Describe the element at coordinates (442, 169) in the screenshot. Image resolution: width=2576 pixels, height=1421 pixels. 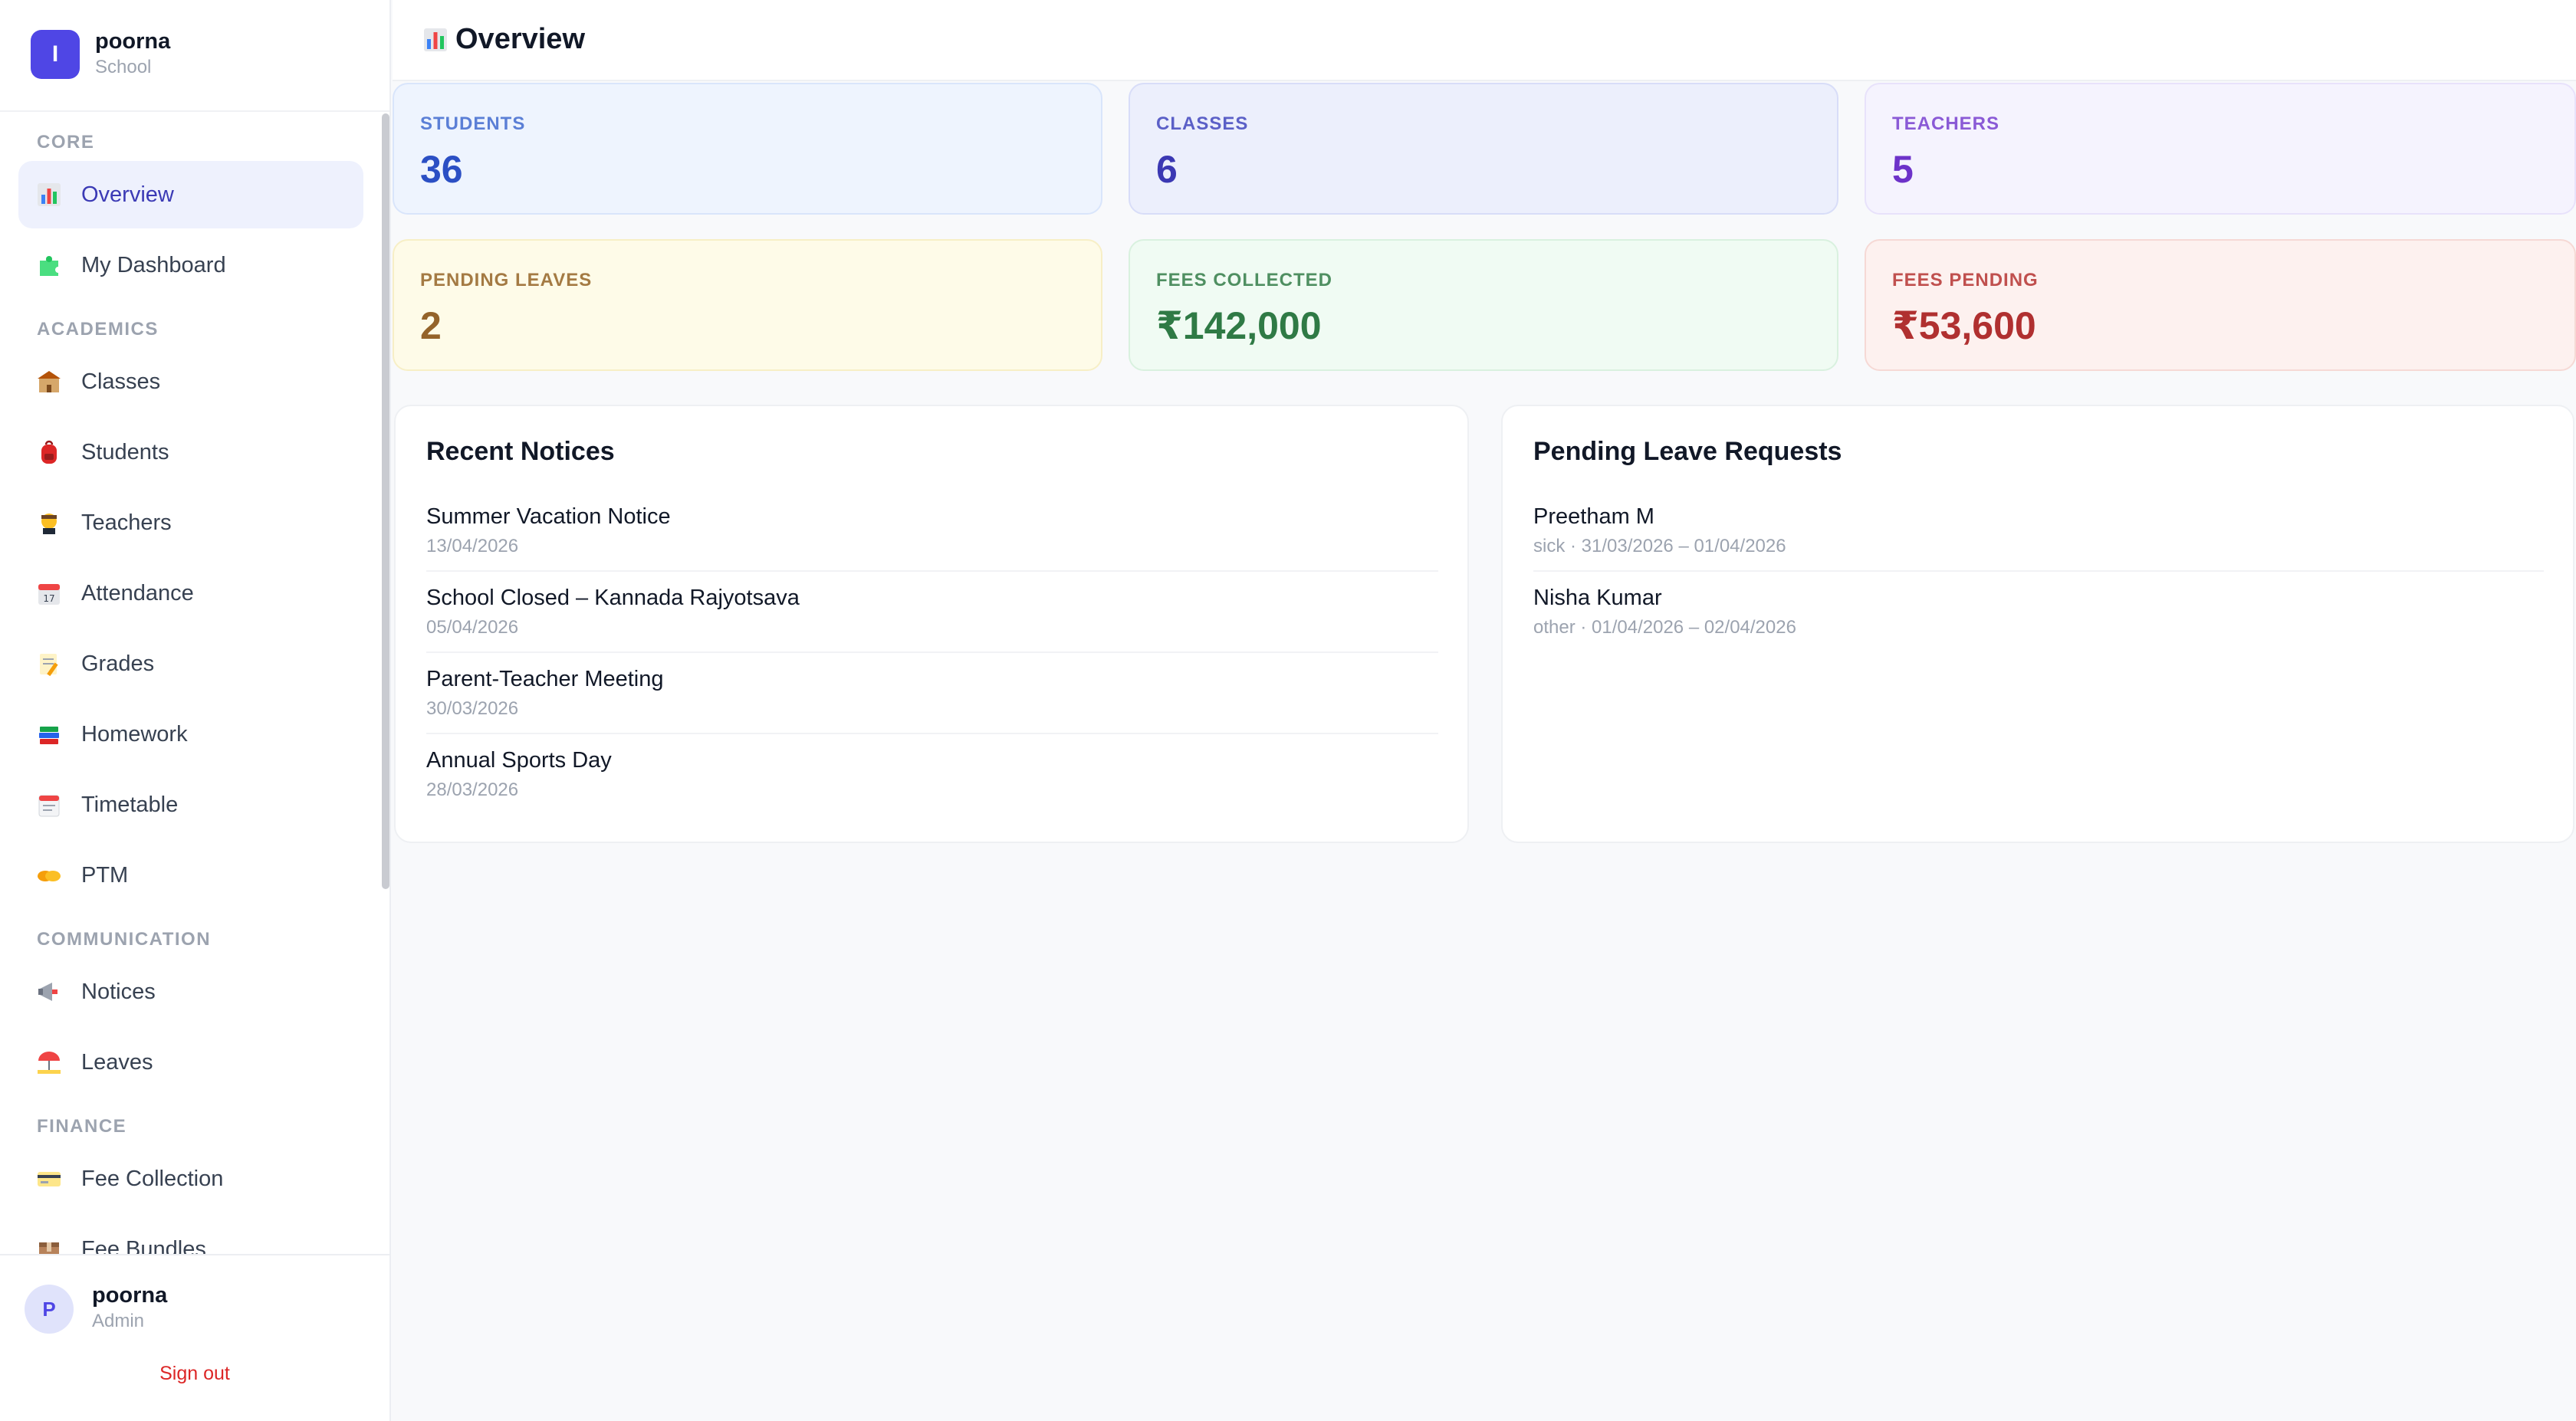
I see `stat-value: 36` at that location.